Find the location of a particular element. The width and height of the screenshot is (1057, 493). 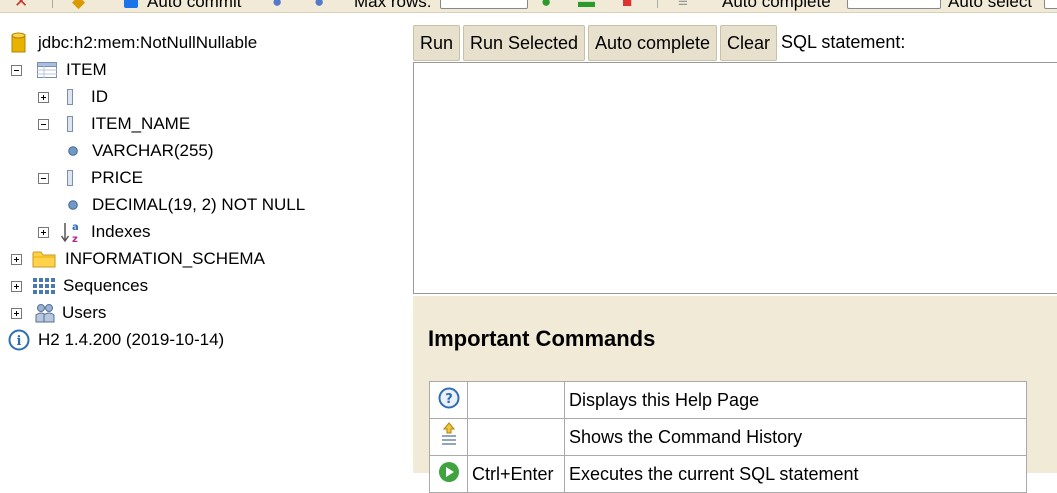

description-cell: Shows the Command History is located at coordinates (795, 437).